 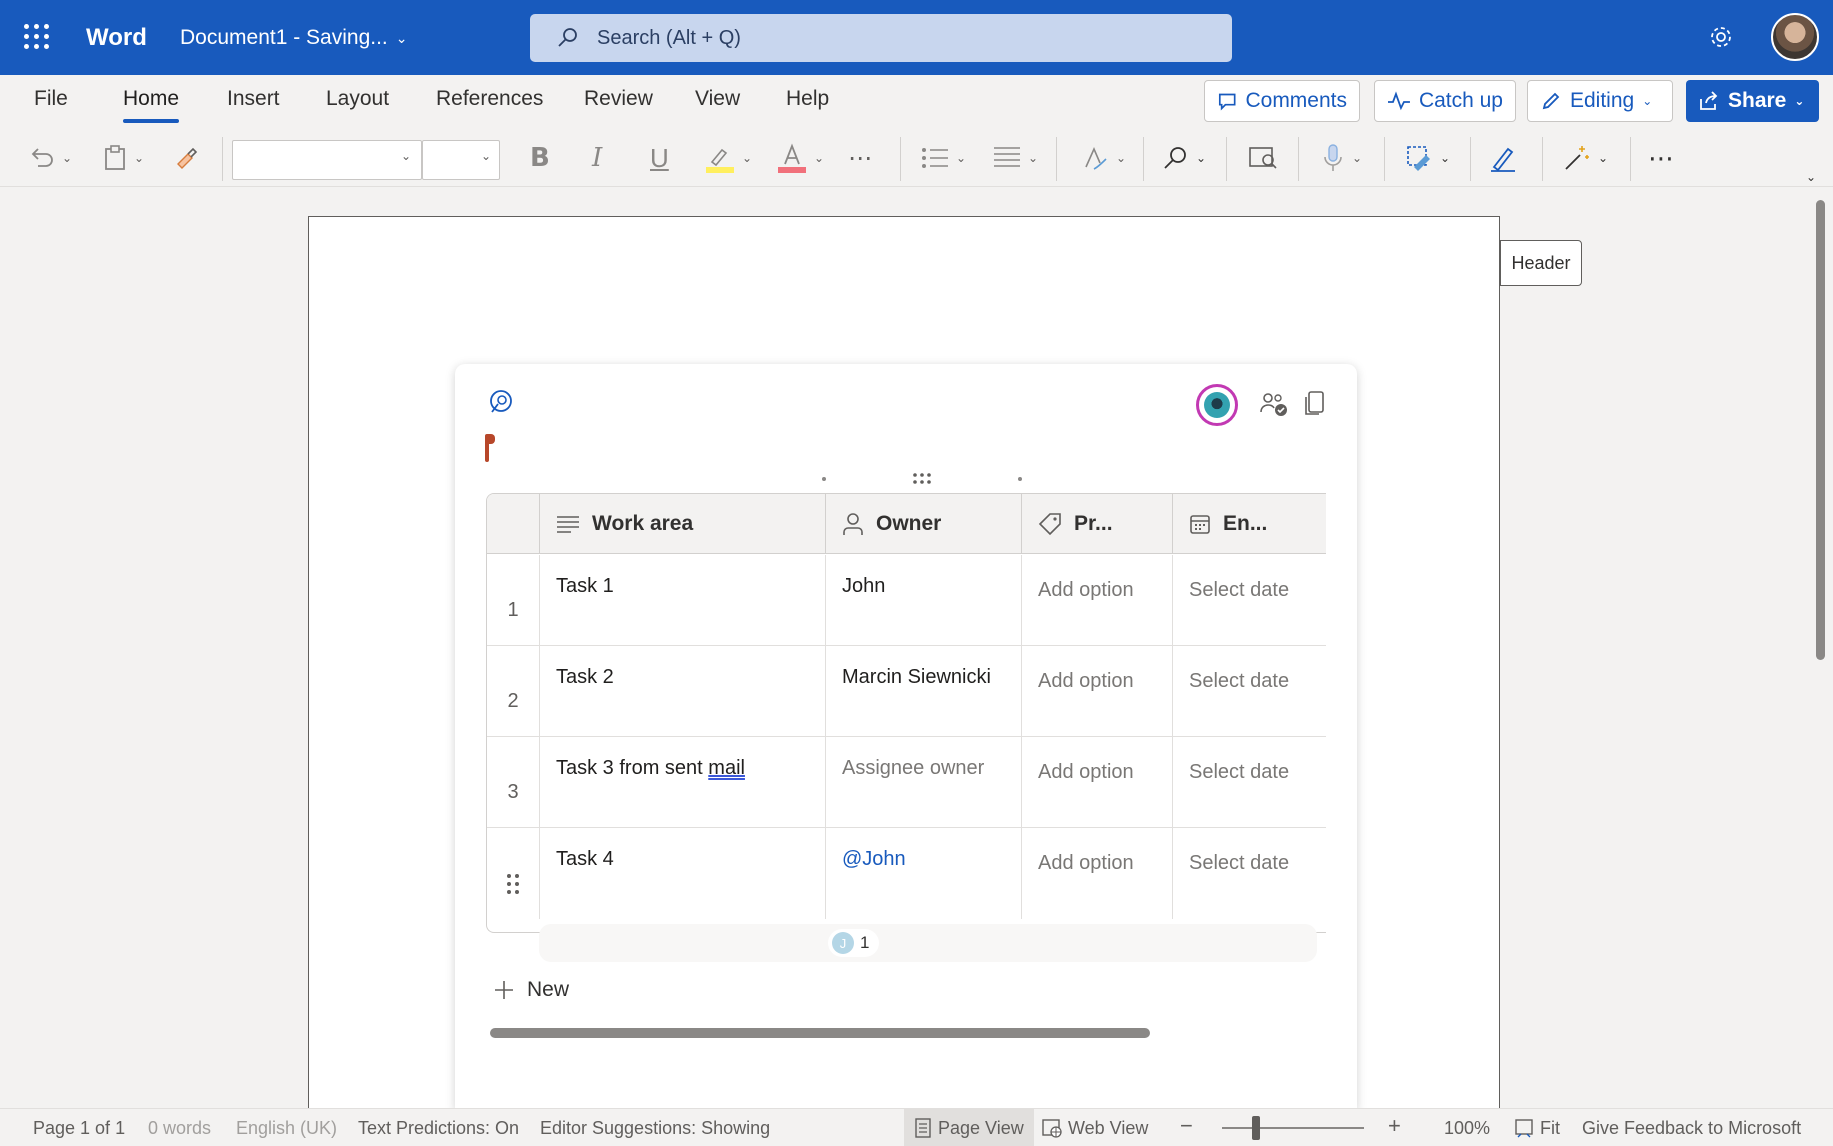 What do you see at coordinates (1274, 404) in the screenshot?
I see `people-share-icon` at bounding box center [1274, 404].